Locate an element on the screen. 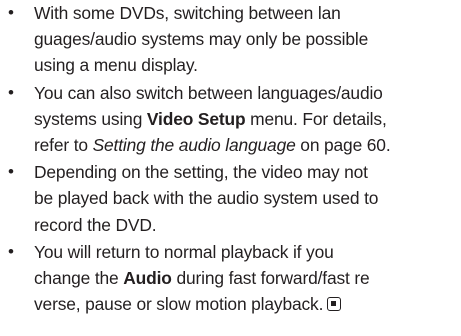 The image size is (461, 336). audio-button-name: Audio is located at coordinates (147, 278).